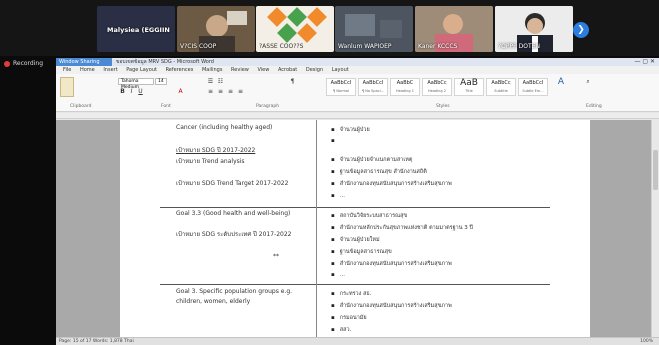  What do you see at coordinates (180, 70) in the screenshot?
I see `tab-references: References` at bounding box center [180, 70].